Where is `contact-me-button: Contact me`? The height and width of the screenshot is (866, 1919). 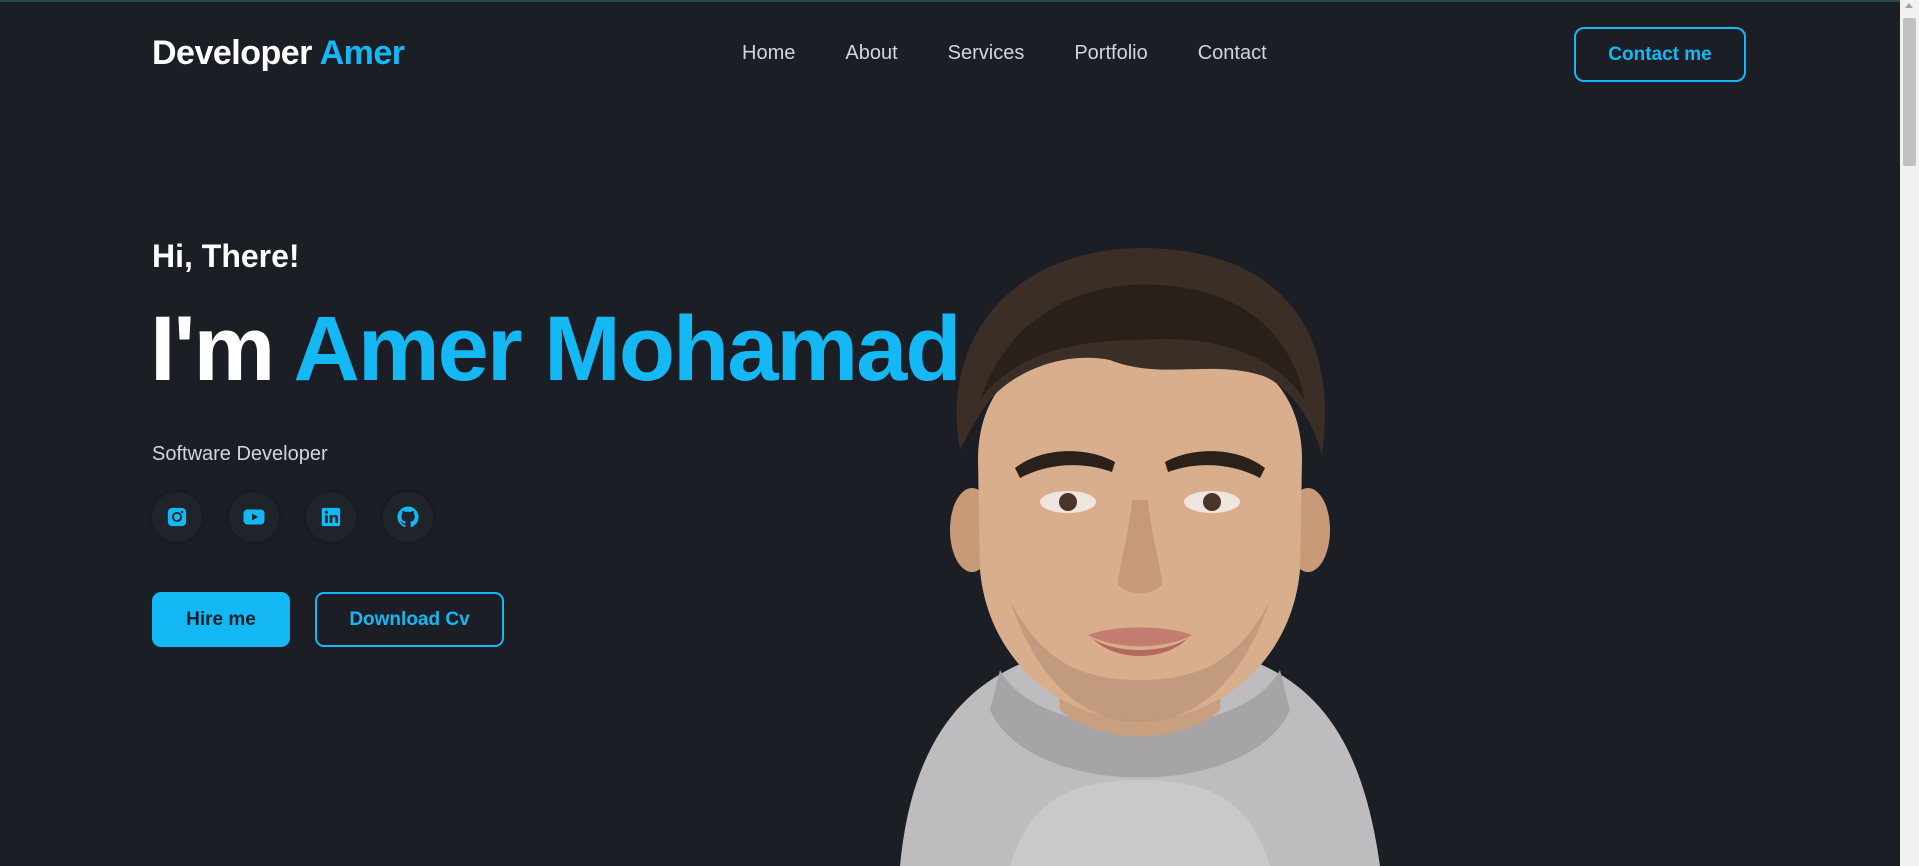
contact-me-button: Contact me is located at coordinates (1660, 54).